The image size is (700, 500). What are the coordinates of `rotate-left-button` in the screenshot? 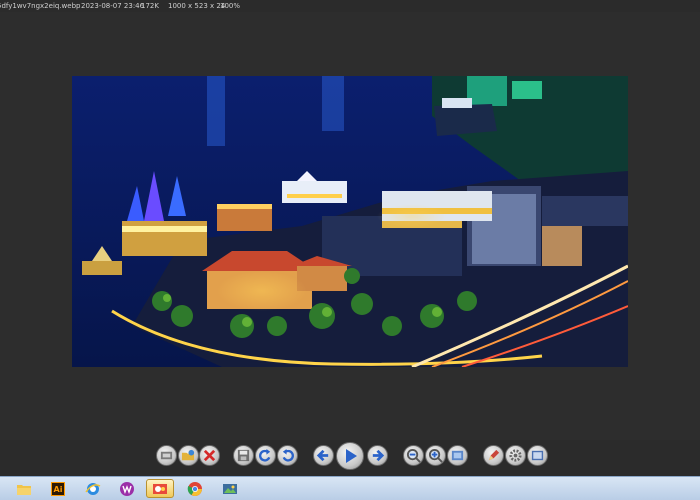 It's located at (265, 455).